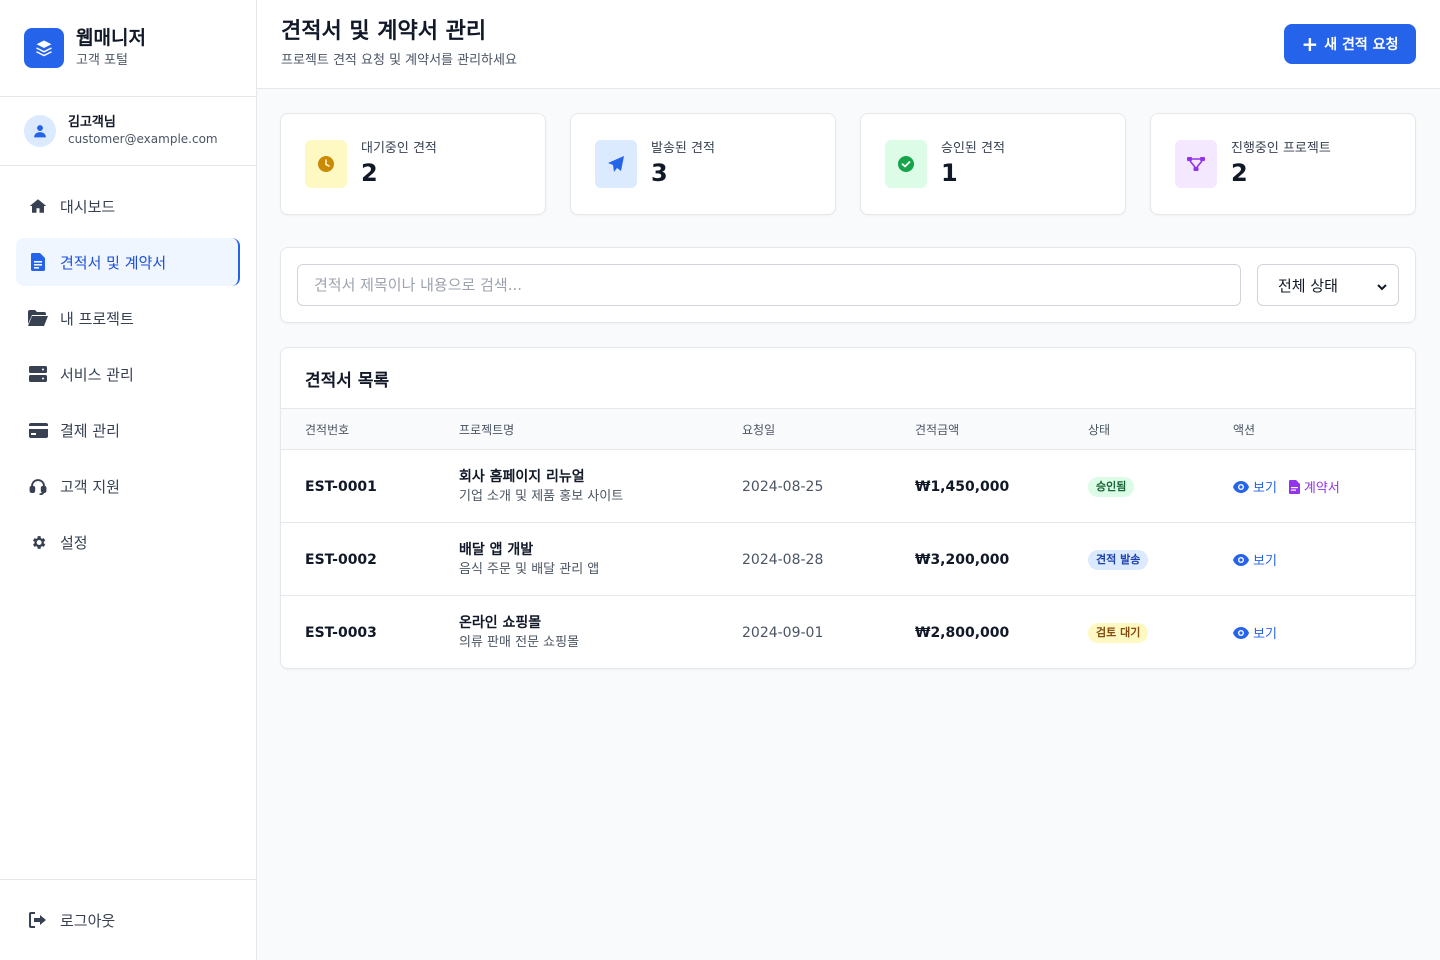 The image size is (1440, 960). Describe the element at coordinates (659, 173) in the screenshot. I see `stat-value: 3` at that location.